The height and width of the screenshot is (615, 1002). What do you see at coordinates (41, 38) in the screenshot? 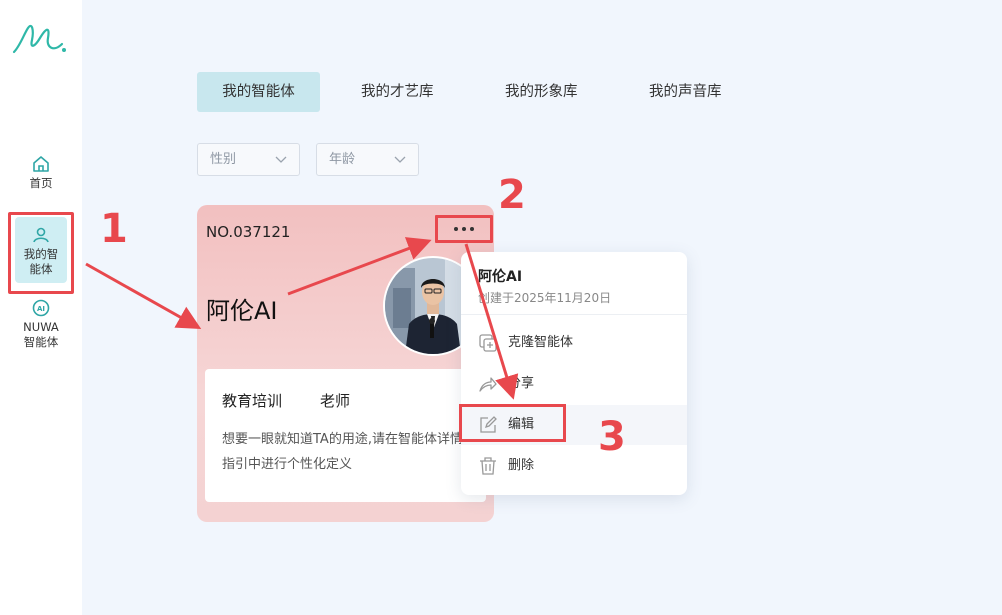
I see `logo-icon` at bounding box center [41, 38].